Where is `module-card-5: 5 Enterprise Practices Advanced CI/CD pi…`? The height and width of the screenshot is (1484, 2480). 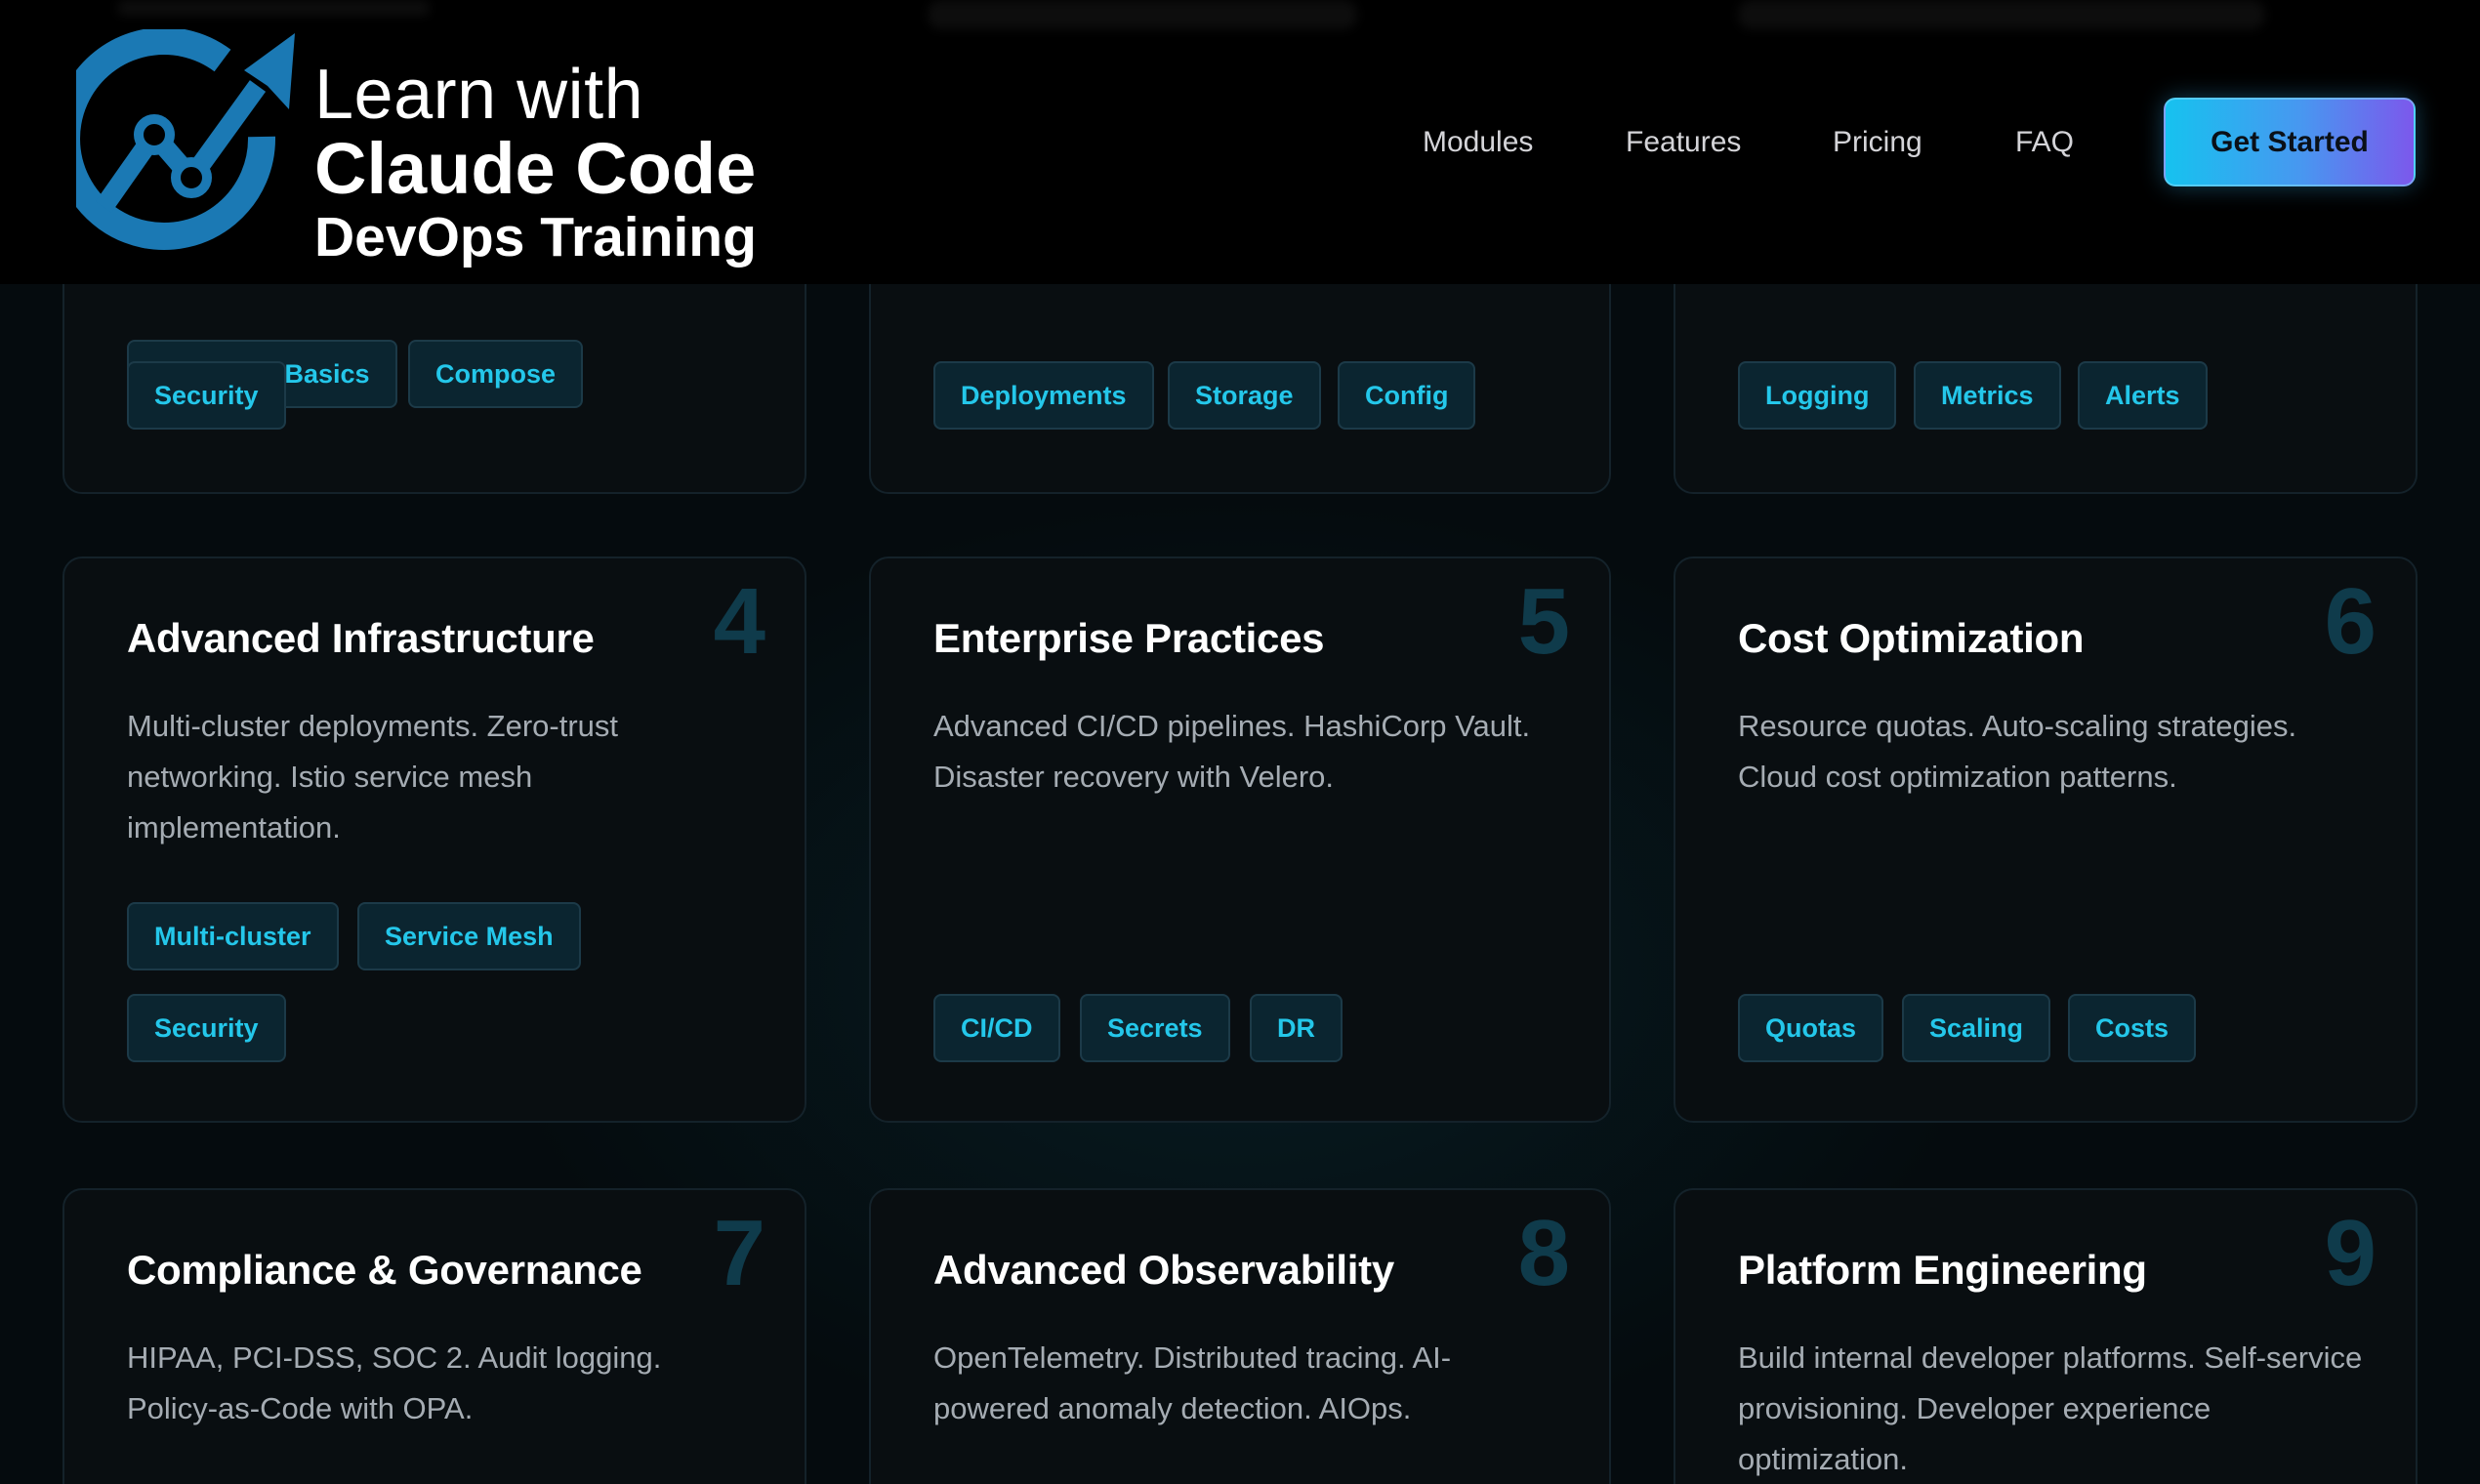 module-card-5: 5 Enterprise Practices Advanced CI/CD pi… is located at coordinates (1240, 840).